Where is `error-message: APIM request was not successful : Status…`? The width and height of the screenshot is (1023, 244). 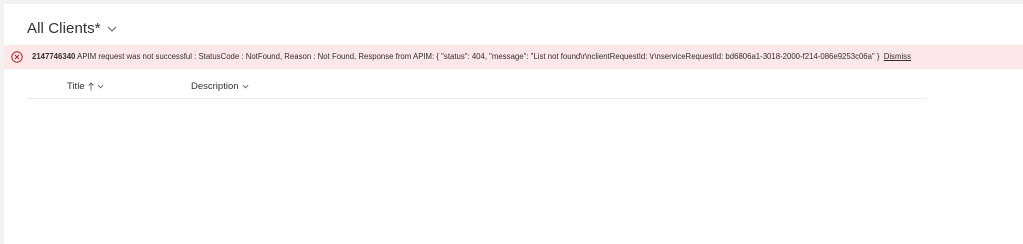 error-message: APIM request was not successful : Status… is located at coordinates (478, 56).